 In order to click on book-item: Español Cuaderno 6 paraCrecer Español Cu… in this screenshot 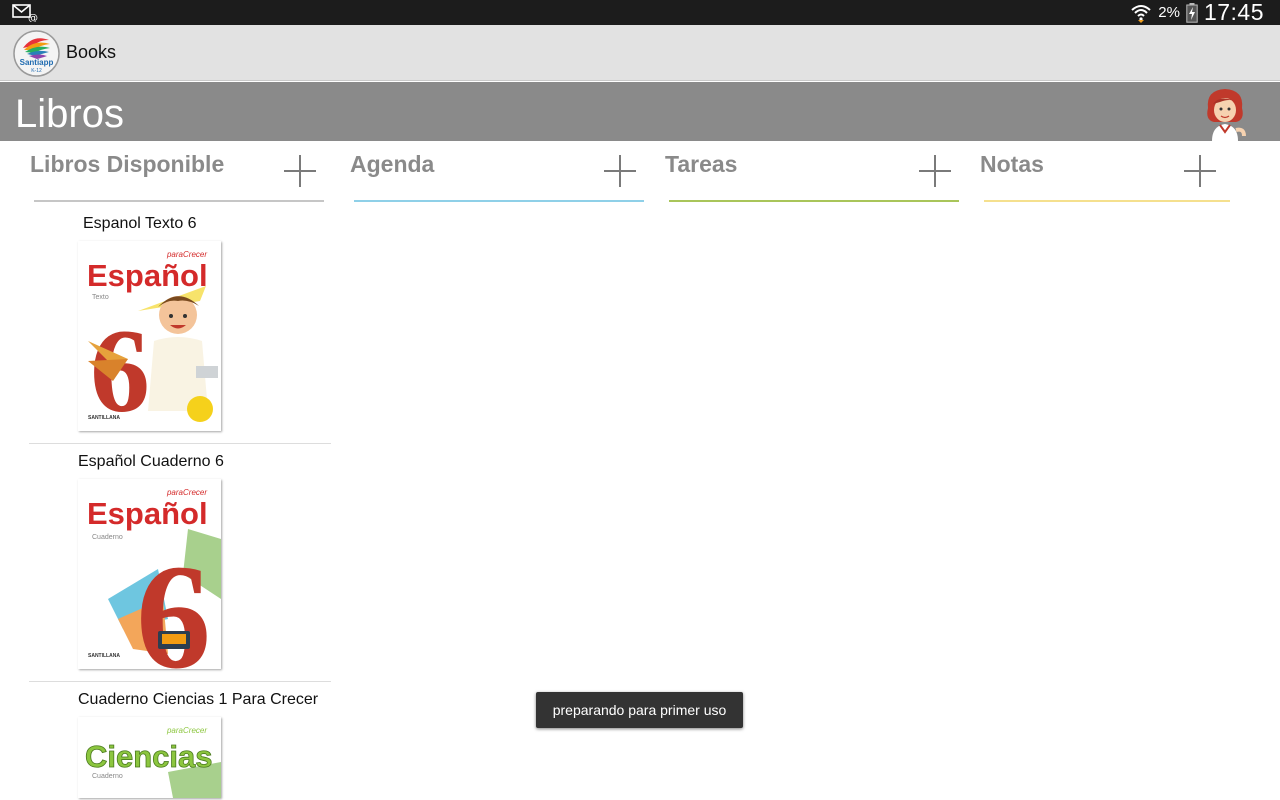, I will do `click(180, 566)`.